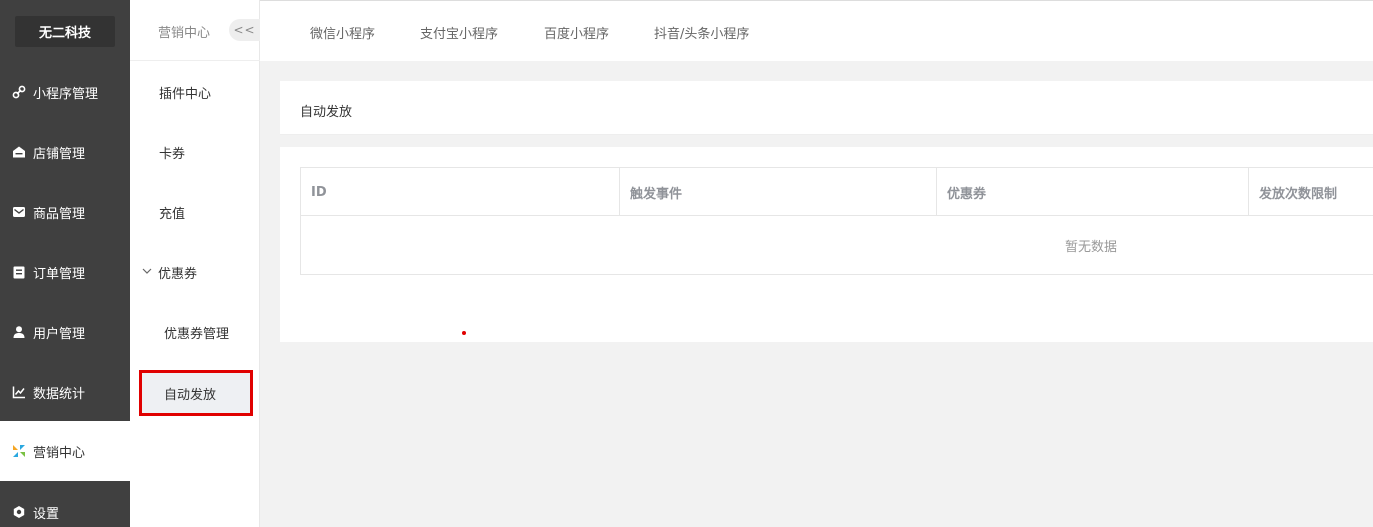  I want to click on cursor-dot, so click(464, 333).